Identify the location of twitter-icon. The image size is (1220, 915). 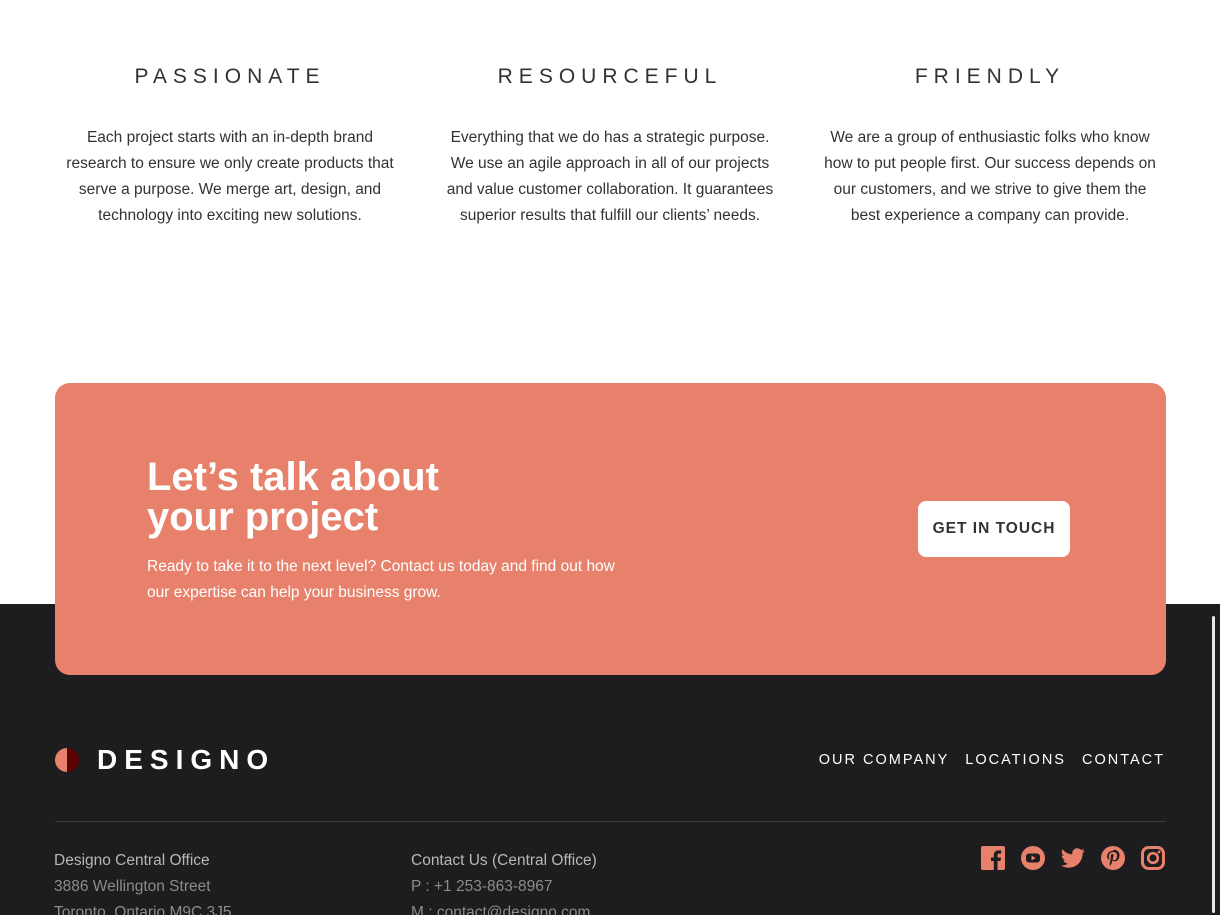
(1073, 858).